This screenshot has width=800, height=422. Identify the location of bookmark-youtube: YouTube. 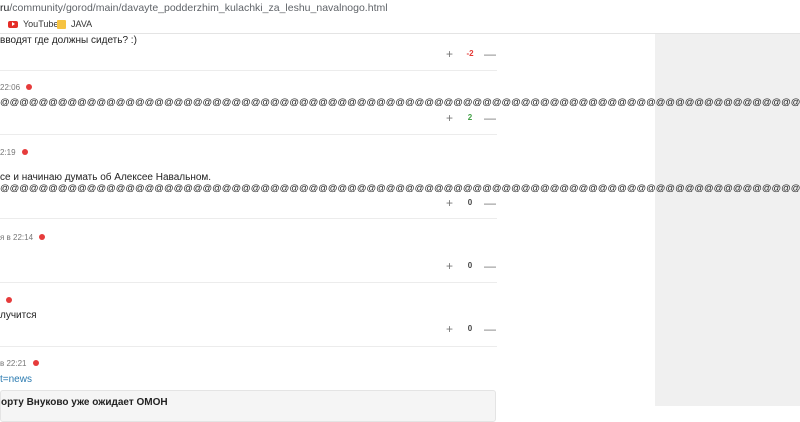
(33, 24).